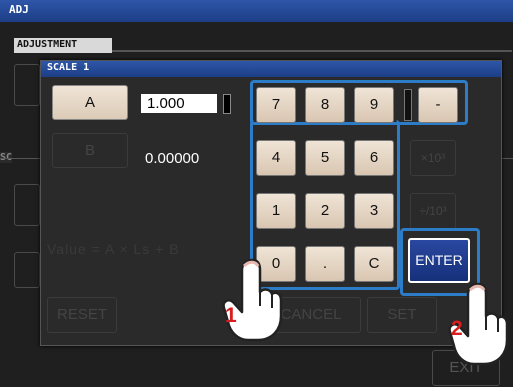  Describe the element at coordinates (27, 85) in the screenshot. I see `bg-panel-left-top` at that location.